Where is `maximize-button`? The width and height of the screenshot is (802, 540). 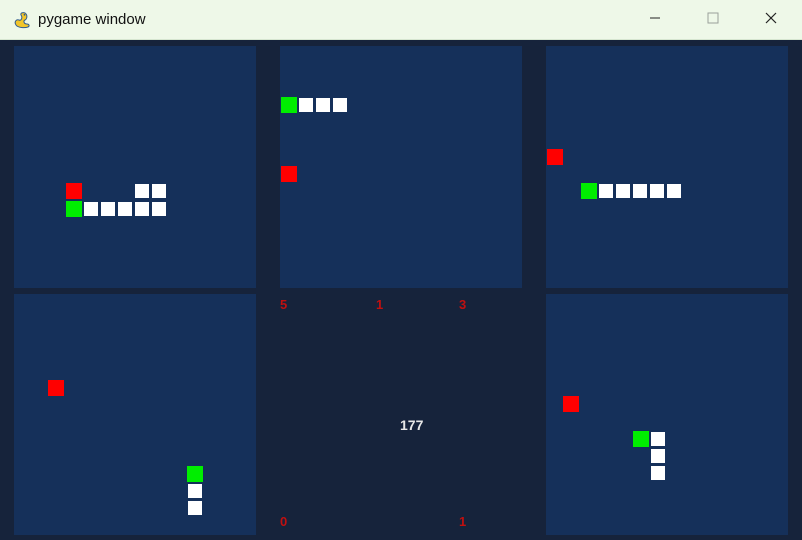 maximize-button is located at coordinates (713, 20).